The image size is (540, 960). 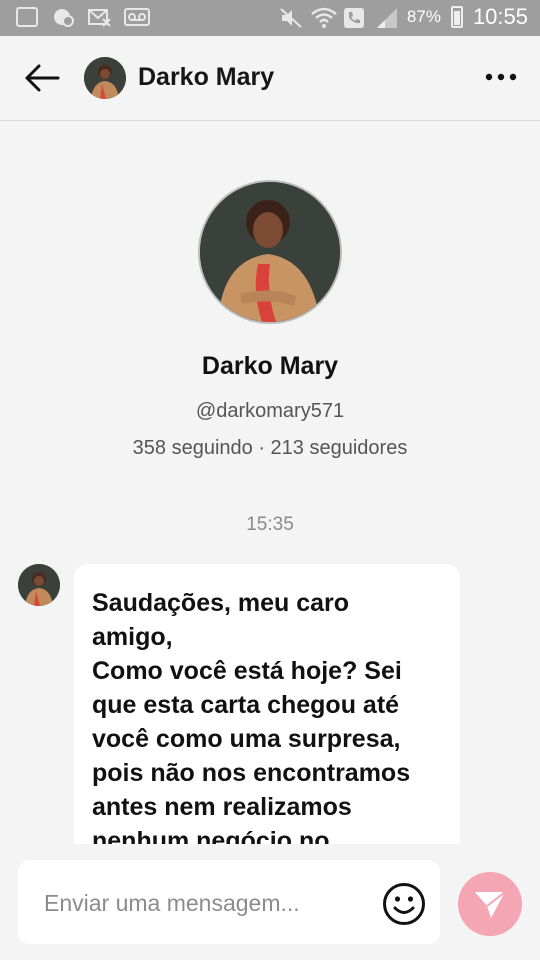 I want to click on battery-percent: 87%, so click(x=423, y=16).